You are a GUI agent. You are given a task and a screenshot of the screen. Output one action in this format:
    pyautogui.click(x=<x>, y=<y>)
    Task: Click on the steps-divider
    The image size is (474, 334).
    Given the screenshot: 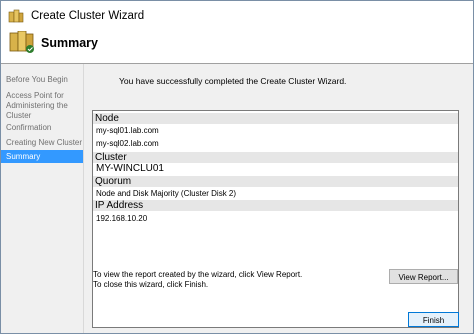 What is the action you would take?
    pyautogui.click(x=83, y=198)
    